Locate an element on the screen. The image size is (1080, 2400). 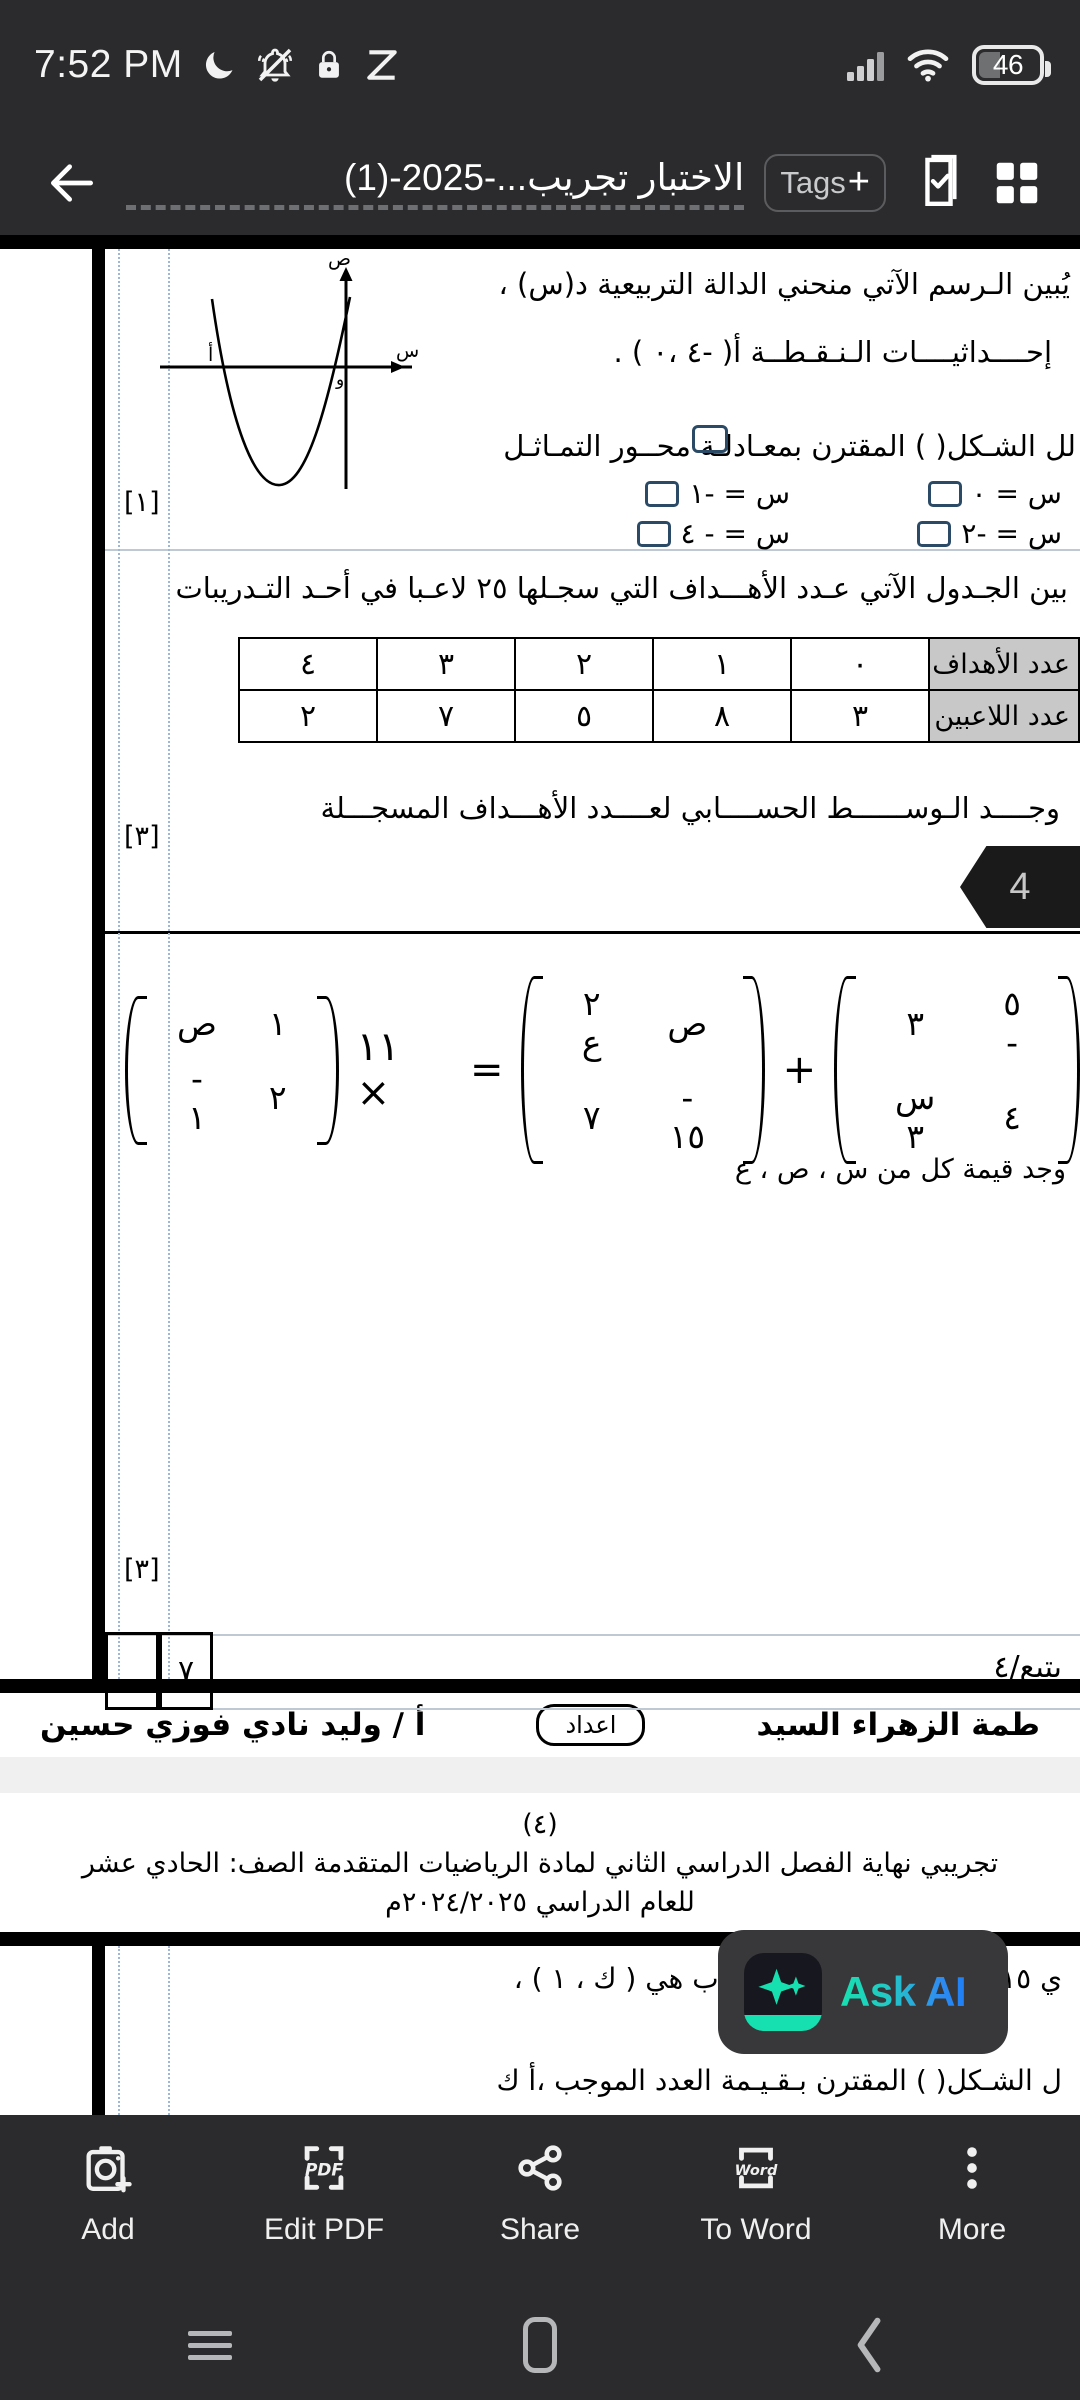
page-number-tag: 4 is located at coordinates (1020, 887).